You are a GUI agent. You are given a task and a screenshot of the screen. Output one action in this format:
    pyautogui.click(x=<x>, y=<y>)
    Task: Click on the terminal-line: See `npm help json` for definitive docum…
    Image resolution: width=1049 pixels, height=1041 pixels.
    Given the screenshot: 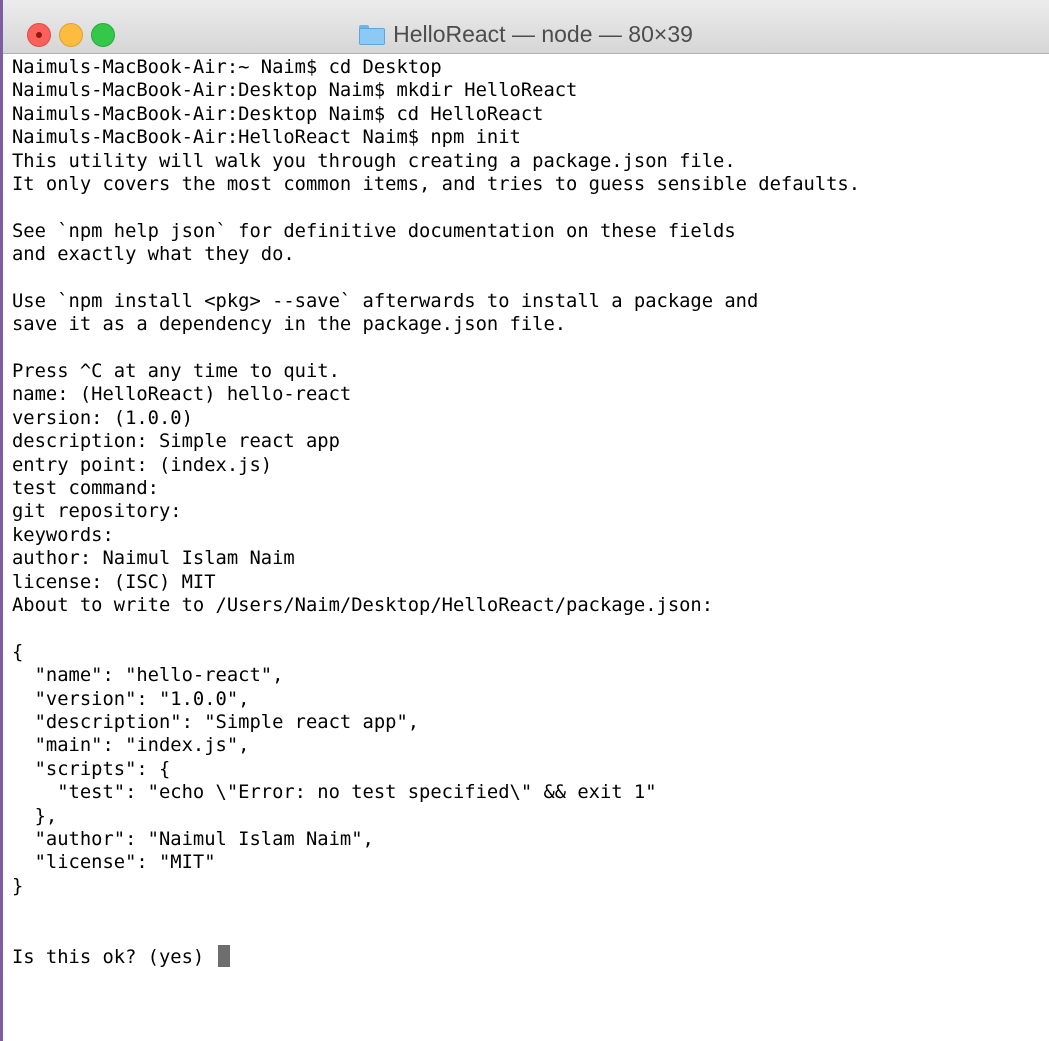 What is the action you would take?
    pyautogui.click(x=374, y=231)
    